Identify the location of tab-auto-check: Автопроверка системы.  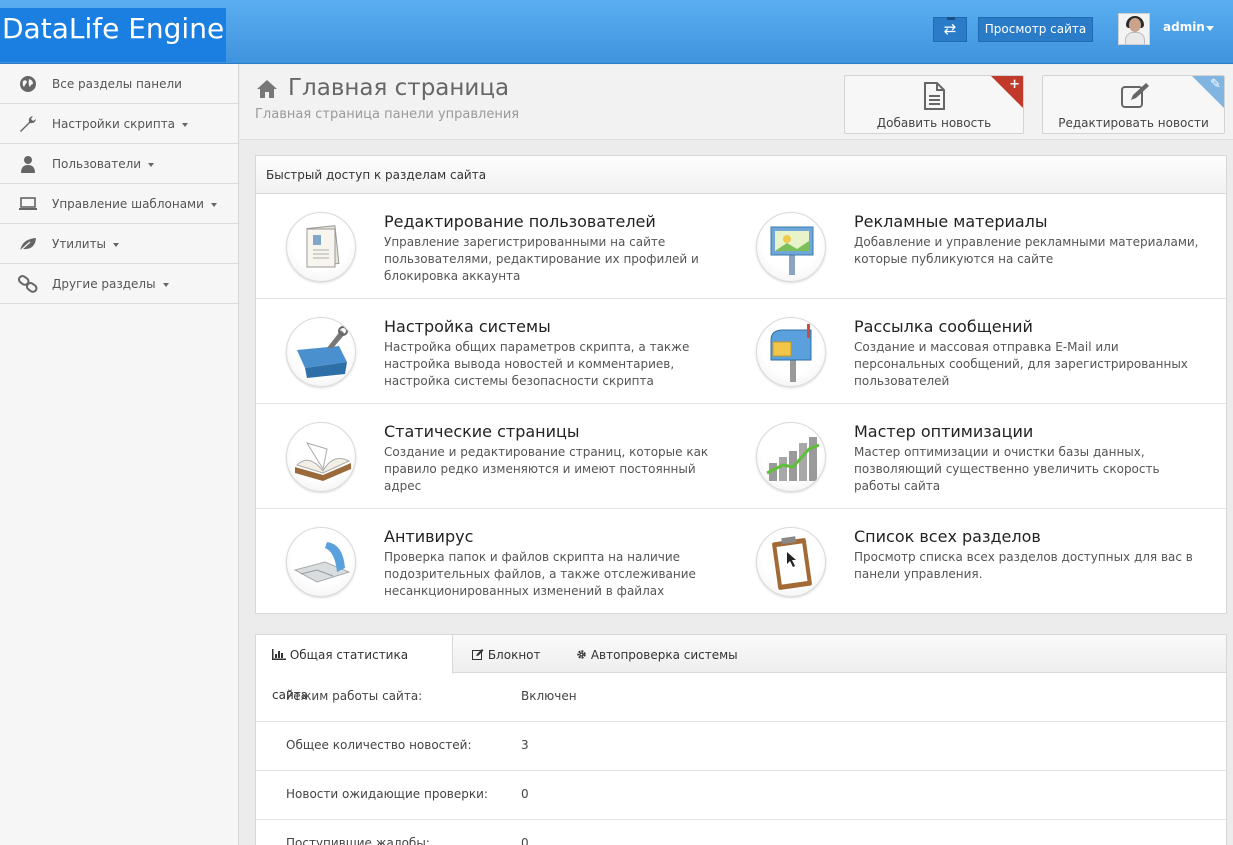
(657, 654).